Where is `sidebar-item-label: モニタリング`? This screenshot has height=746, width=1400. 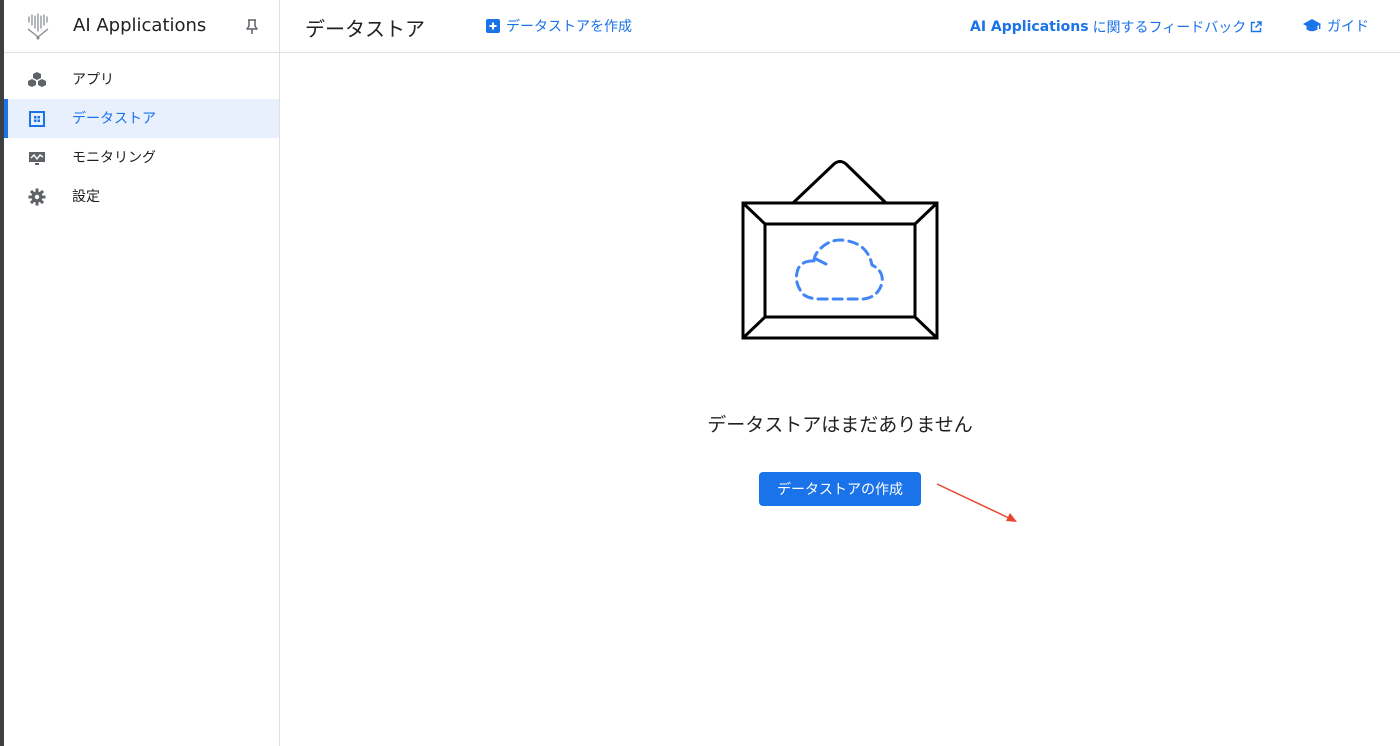 sidebar-item-label: モニタリング is located at coordinates (114, 158).